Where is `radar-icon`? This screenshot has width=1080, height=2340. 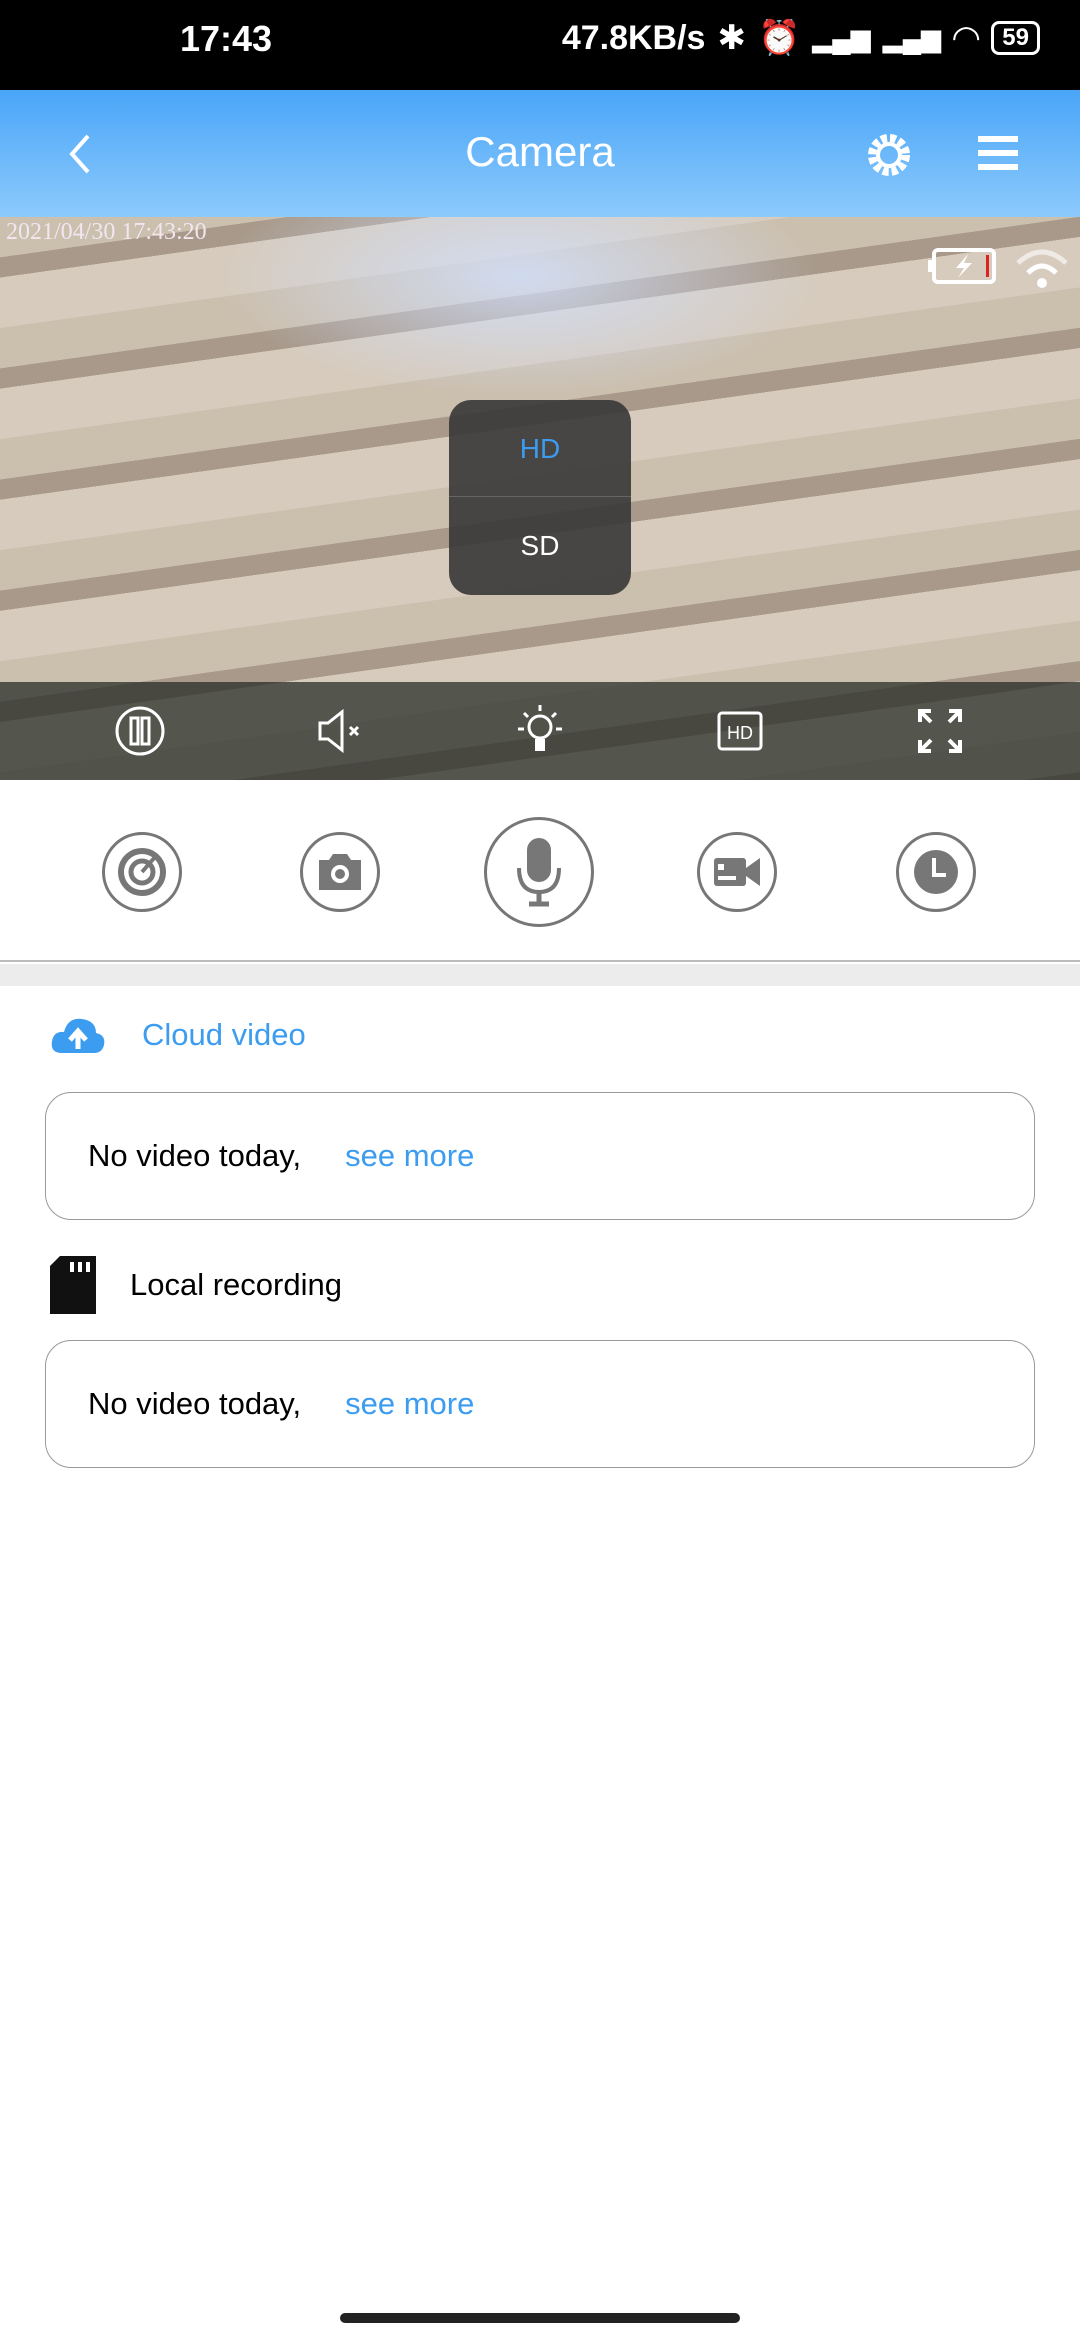
radar-icon is located at coordinates (142, 872).